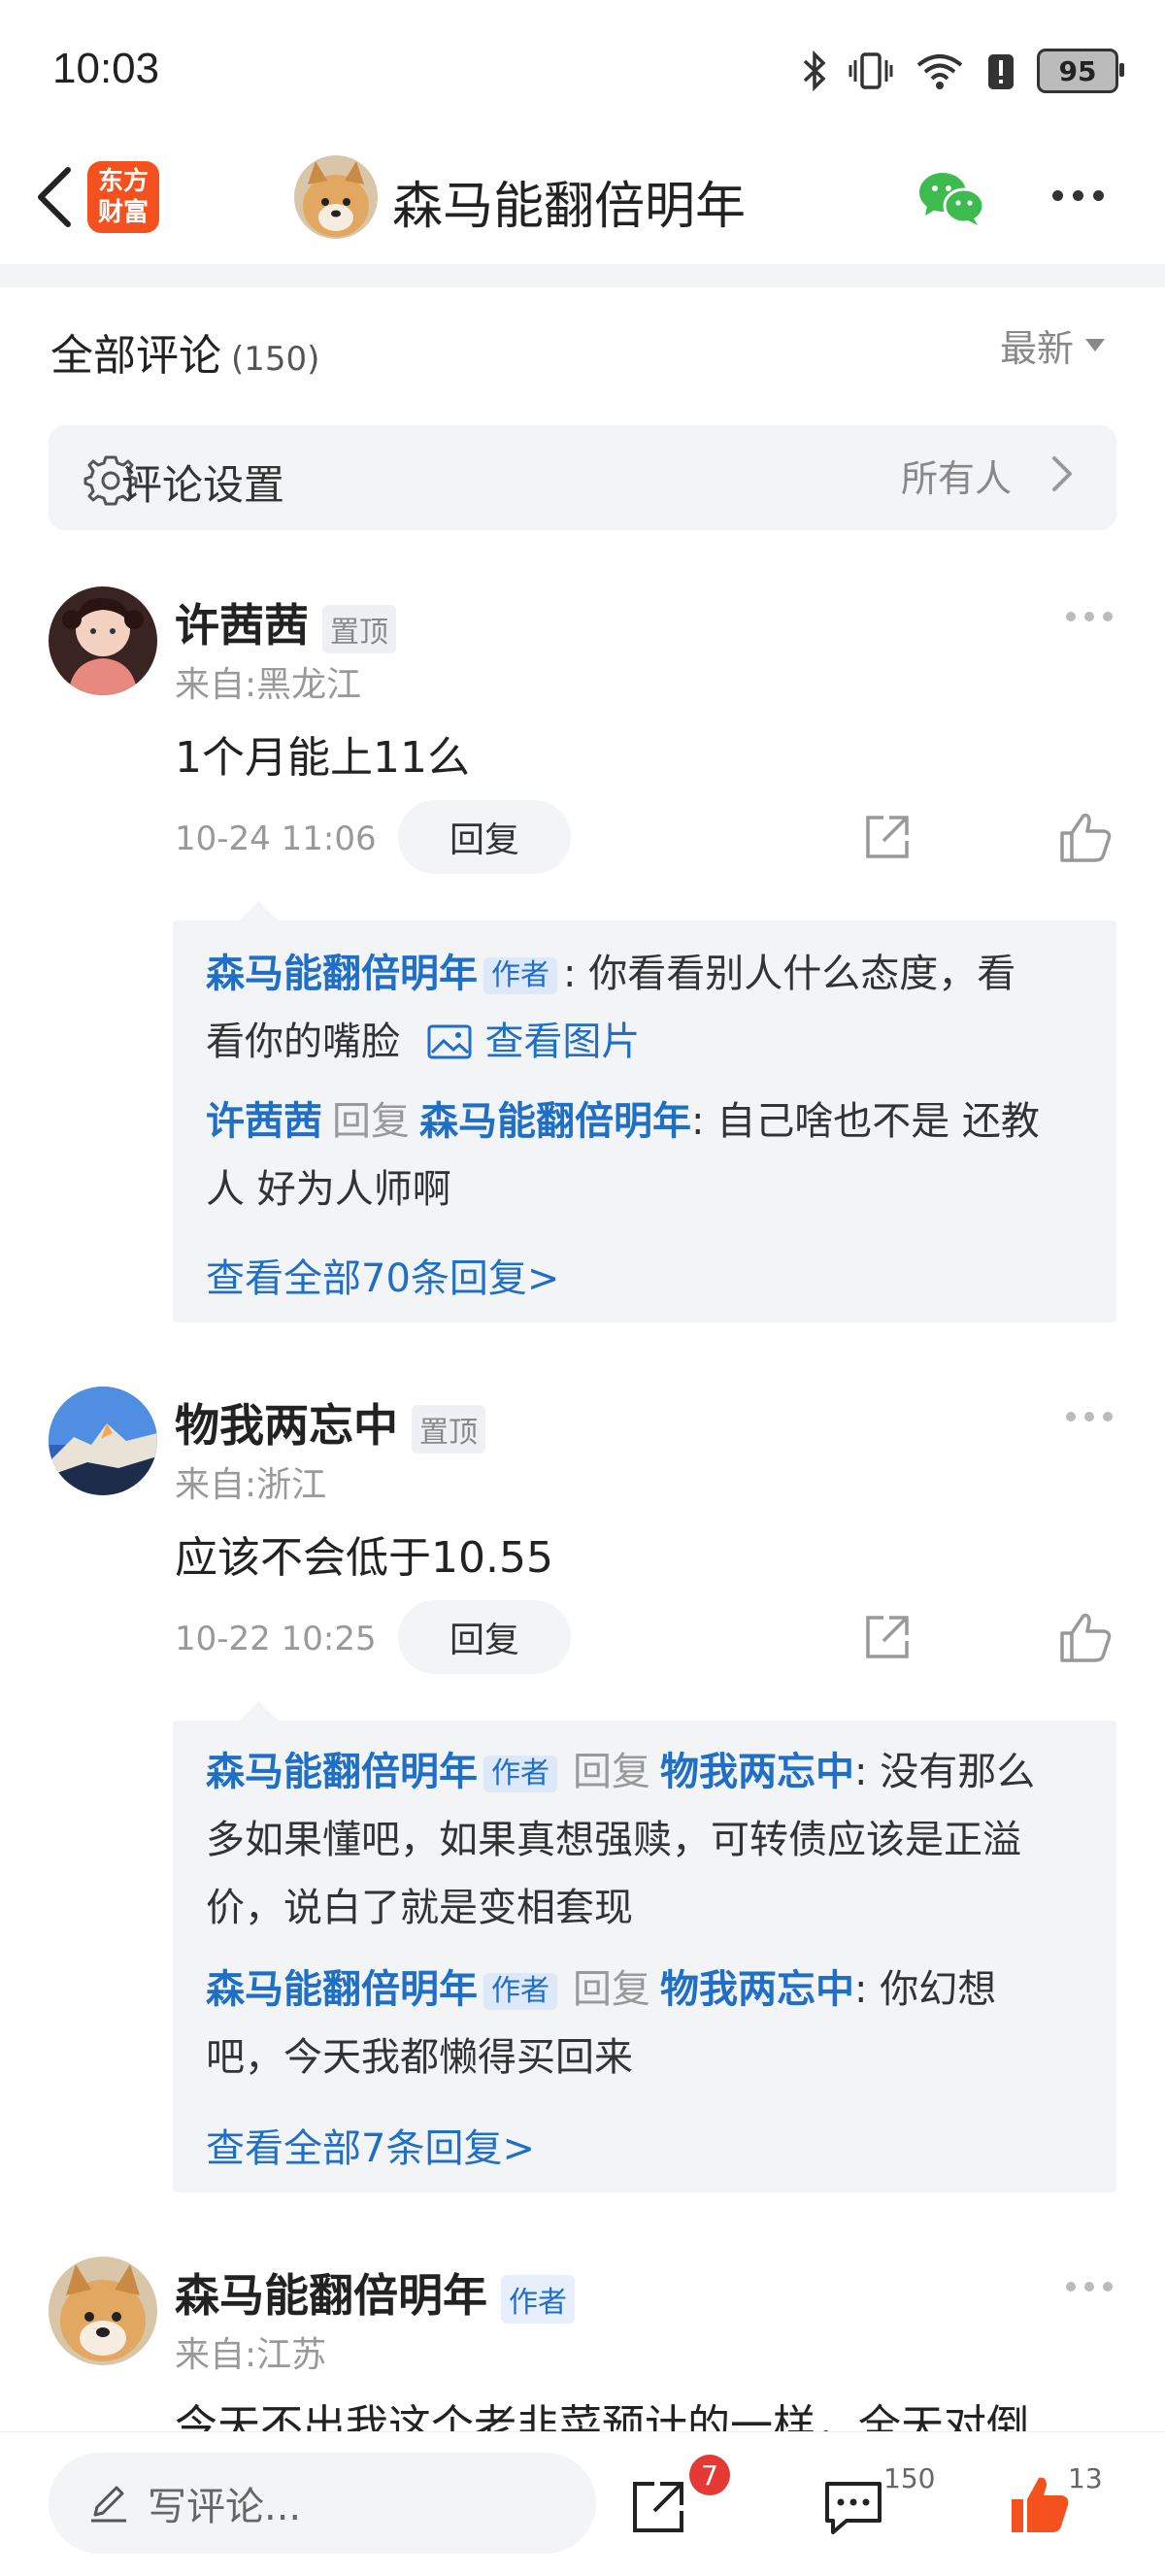 The height and width of the screenshot is (2576, 1165). Describe the element at coordinates (1001, 72) in the screenshot. I see `alert-icon` at that location.